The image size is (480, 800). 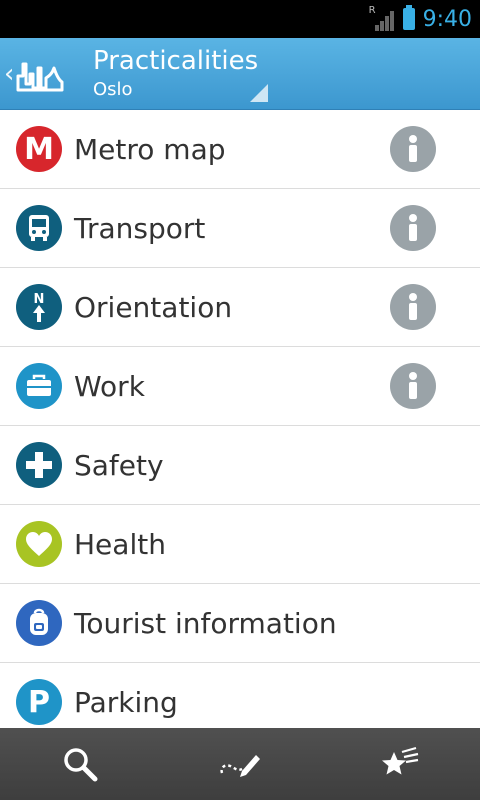 What do you see at coordinates (240, 149) in the screenshot?
I see `list-item-metro-map: M Metro map` at bounding box center [240, 149].